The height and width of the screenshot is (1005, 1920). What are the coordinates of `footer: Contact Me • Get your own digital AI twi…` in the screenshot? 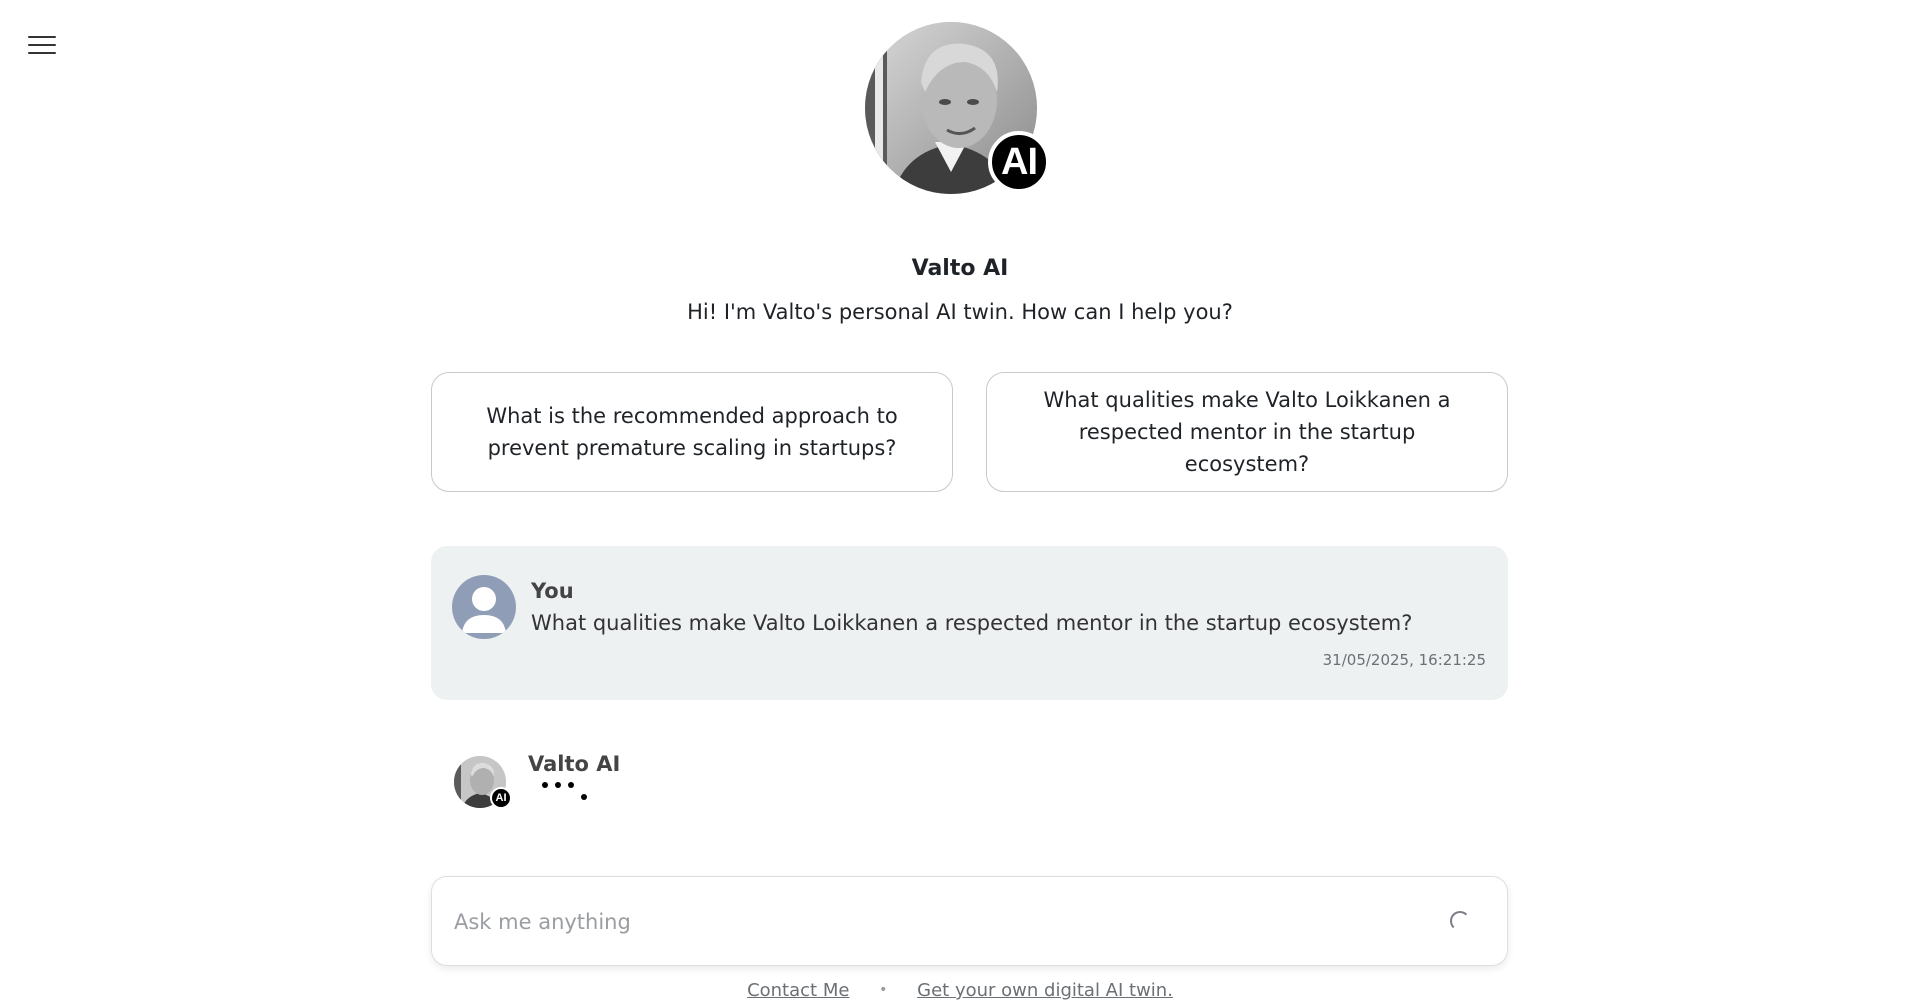 It's located at (960, 990).